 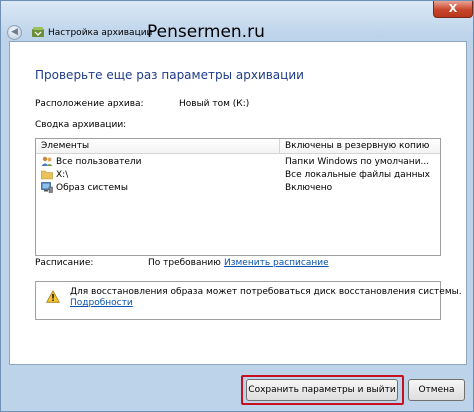 I want to click on row-item-included: Включено, so click(x=309, y=188).